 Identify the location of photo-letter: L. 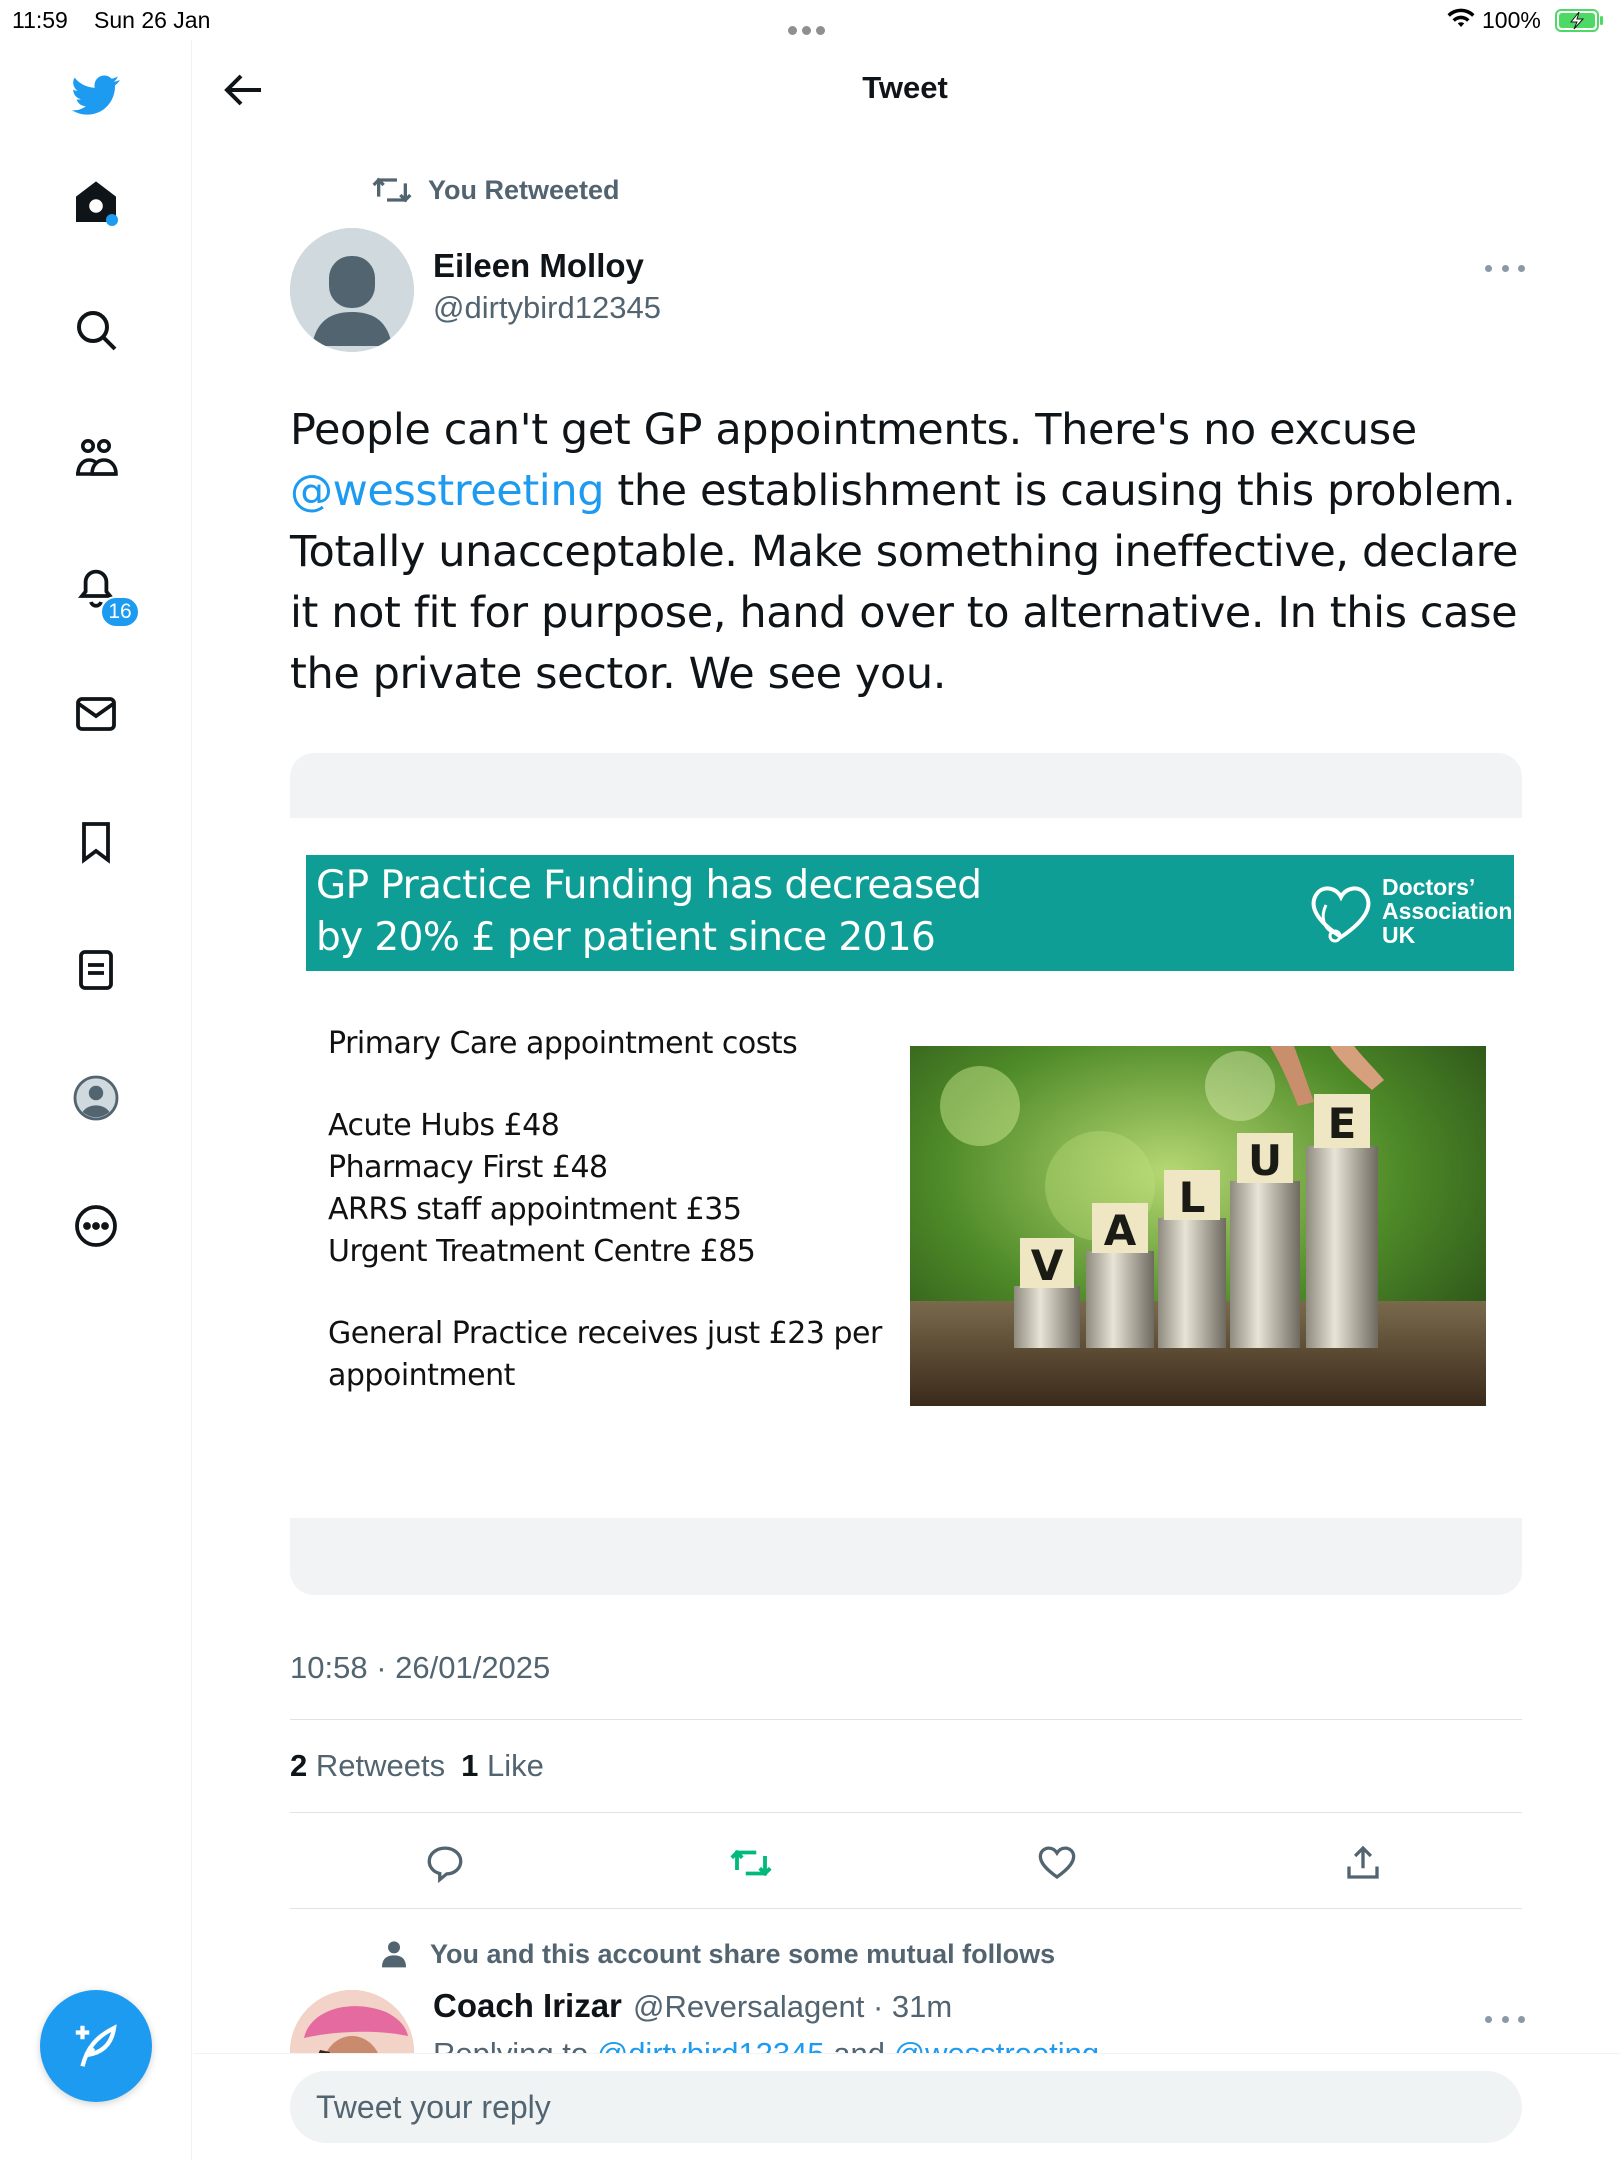
(1192, 1197).